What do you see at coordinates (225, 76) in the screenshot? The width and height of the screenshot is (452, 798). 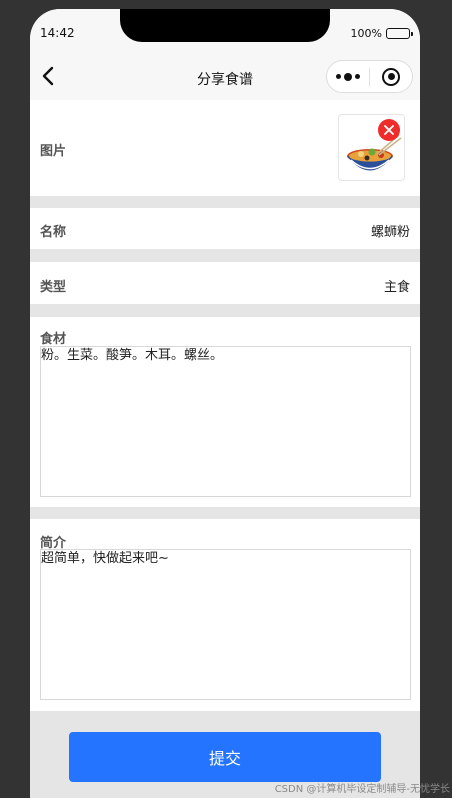 I see `nav-bar: 分享食谱` at bounding box center [225, 76].